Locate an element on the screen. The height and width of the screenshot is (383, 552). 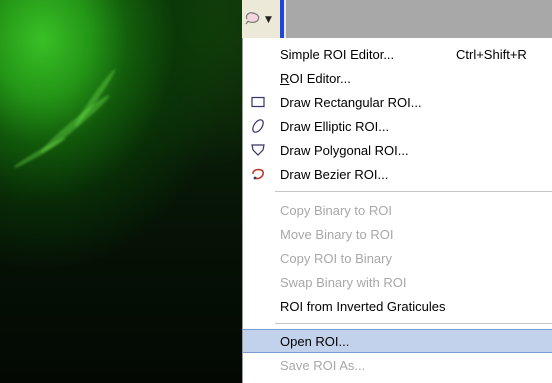
menu-item-label: Copy Binary to ROI is located at coordinates (336, 210).